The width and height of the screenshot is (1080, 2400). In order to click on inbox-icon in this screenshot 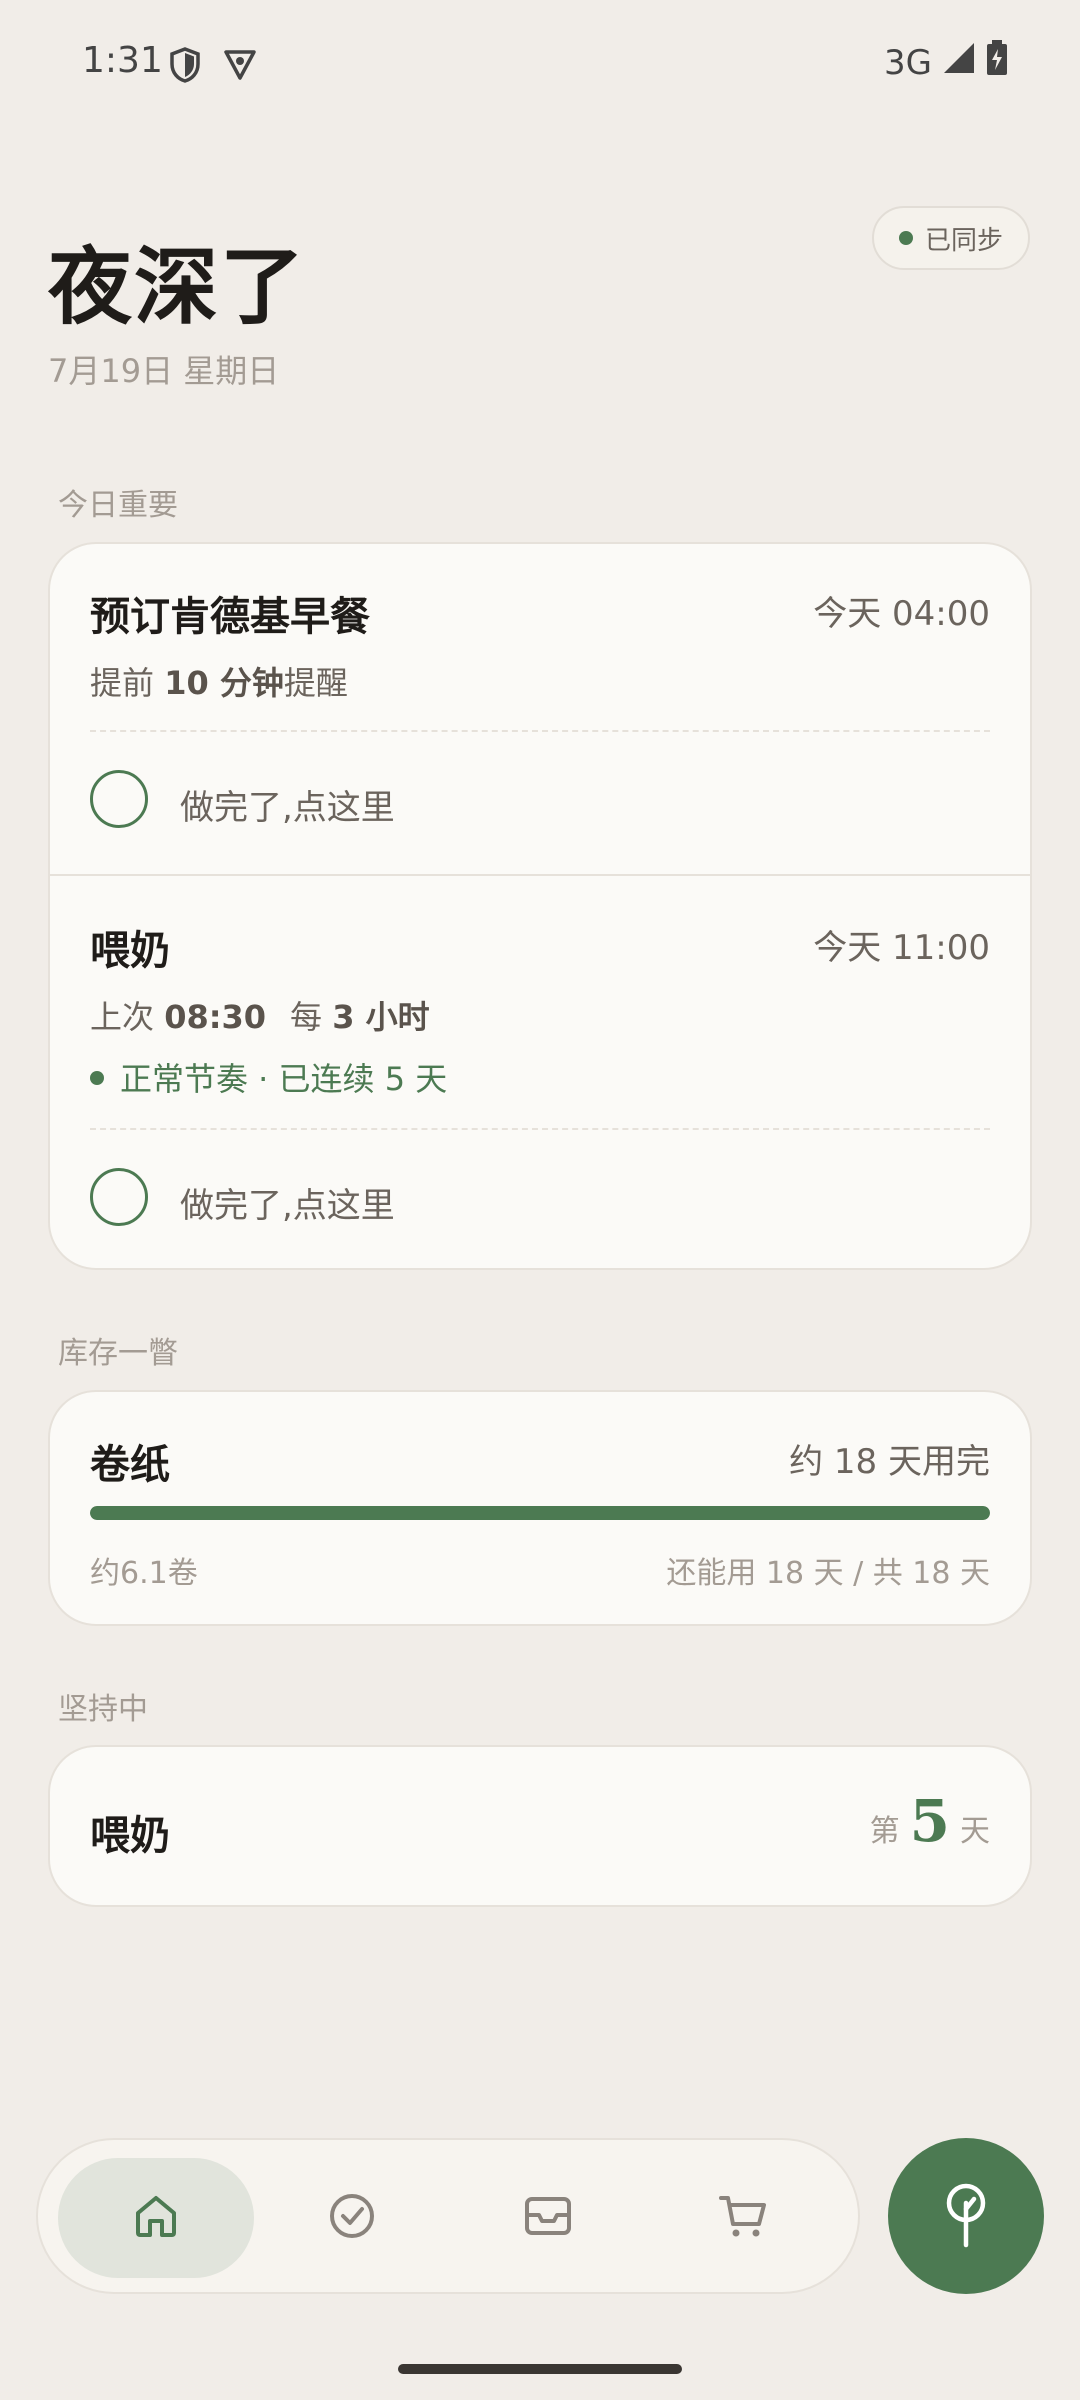, I will do `click(548, 2218)`.